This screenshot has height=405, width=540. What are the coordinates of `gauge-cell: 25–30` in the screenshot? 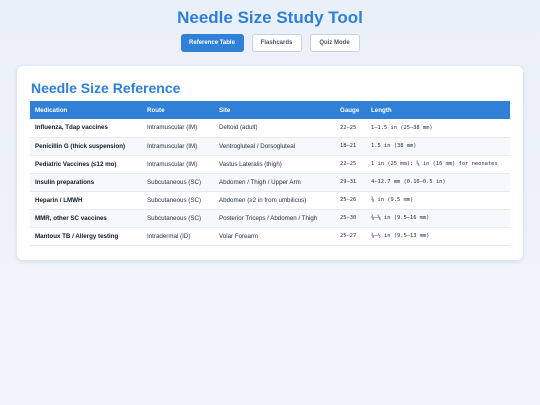 It's located at (350, 218).